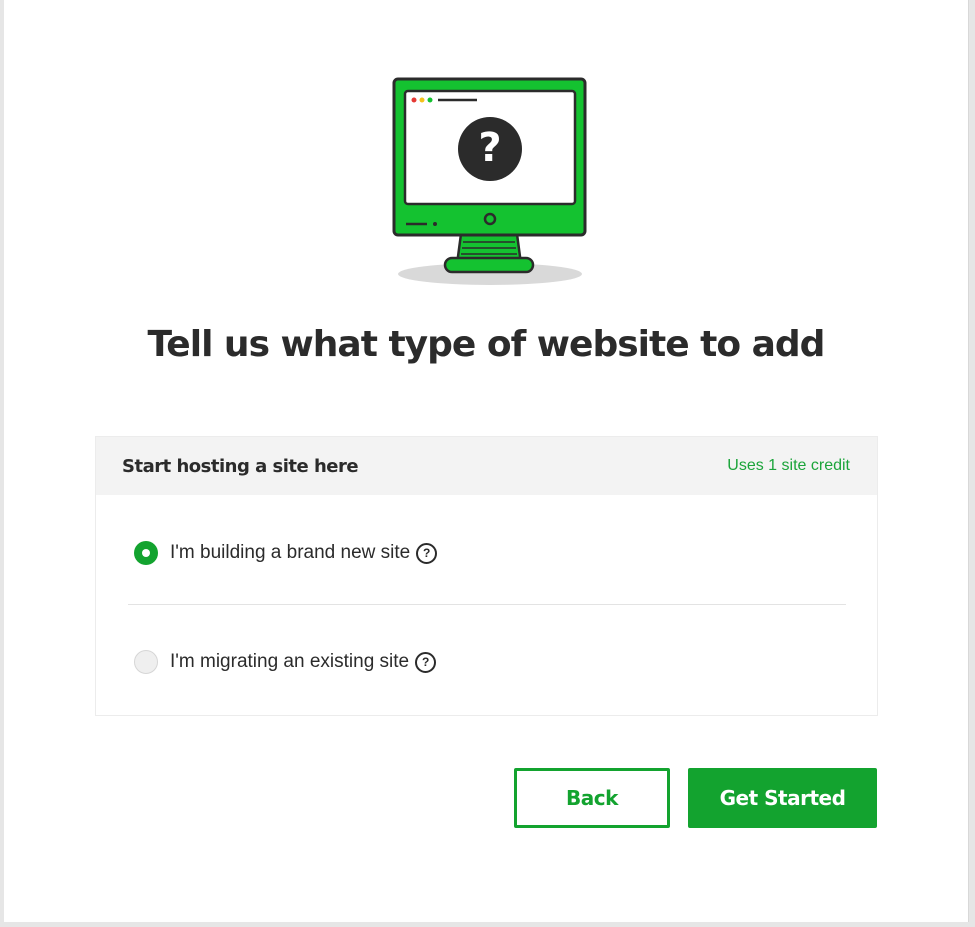 Image resolution: width=975 pixels, height=927 pixels. Describe the element at coordinates (788, 465) in the screenshot. I see `site-credit-label: Uses 1 site credit` at that location.